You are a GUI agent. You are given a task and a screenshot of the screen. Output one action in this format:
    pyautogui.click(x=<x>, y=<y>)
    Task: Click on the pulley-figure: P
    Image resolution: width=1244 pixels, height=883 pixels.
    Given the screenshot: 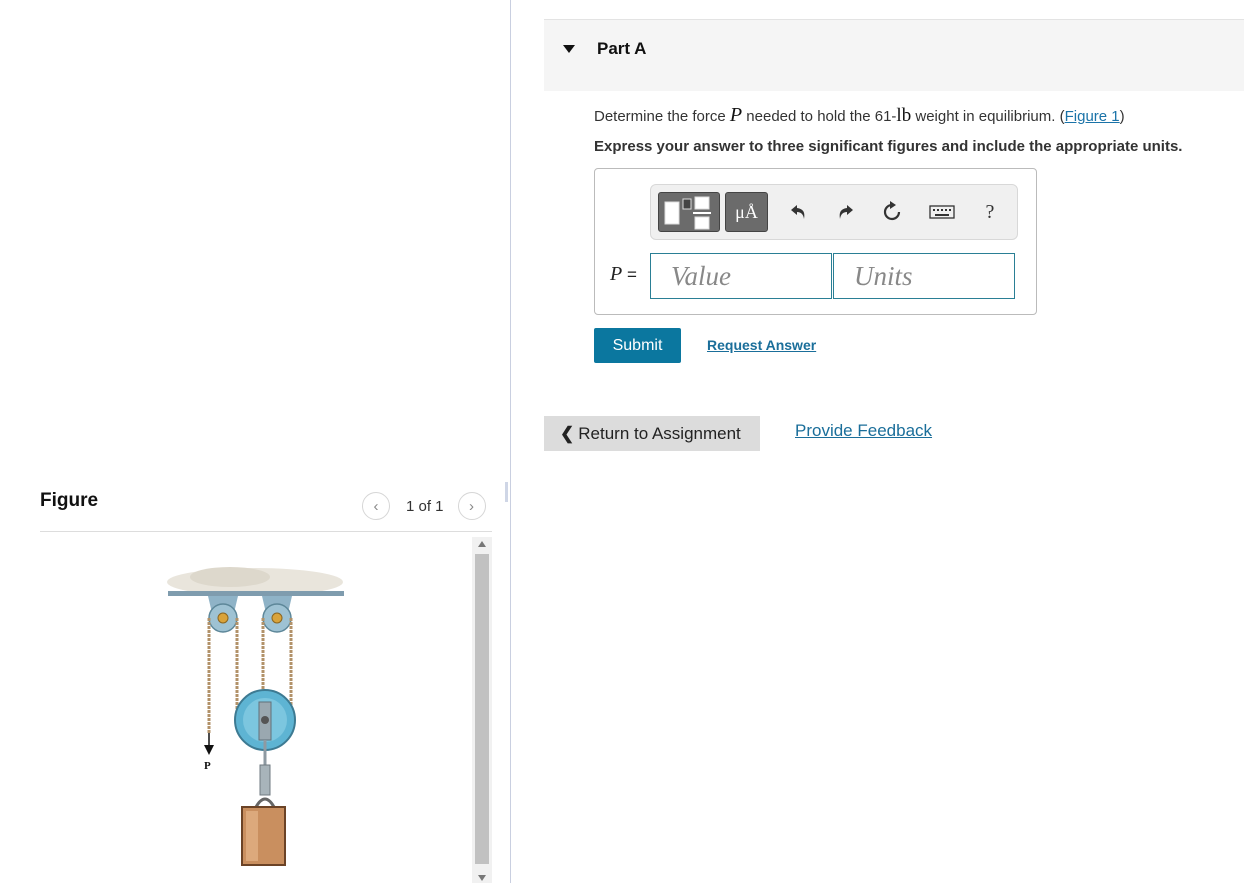 What is the action you would take?
    pyautogui.click(x=255, y=715)
    